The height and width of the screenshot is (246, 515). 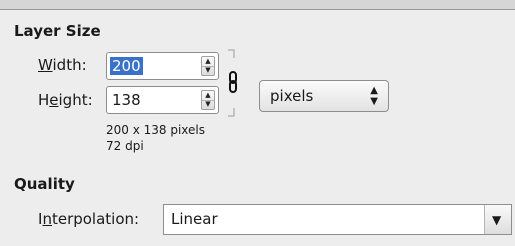 What do you see at coordinates (54, 100) in the screenshot?
I see `height-label-mnemonic: e` at bounding box center [54, 100].